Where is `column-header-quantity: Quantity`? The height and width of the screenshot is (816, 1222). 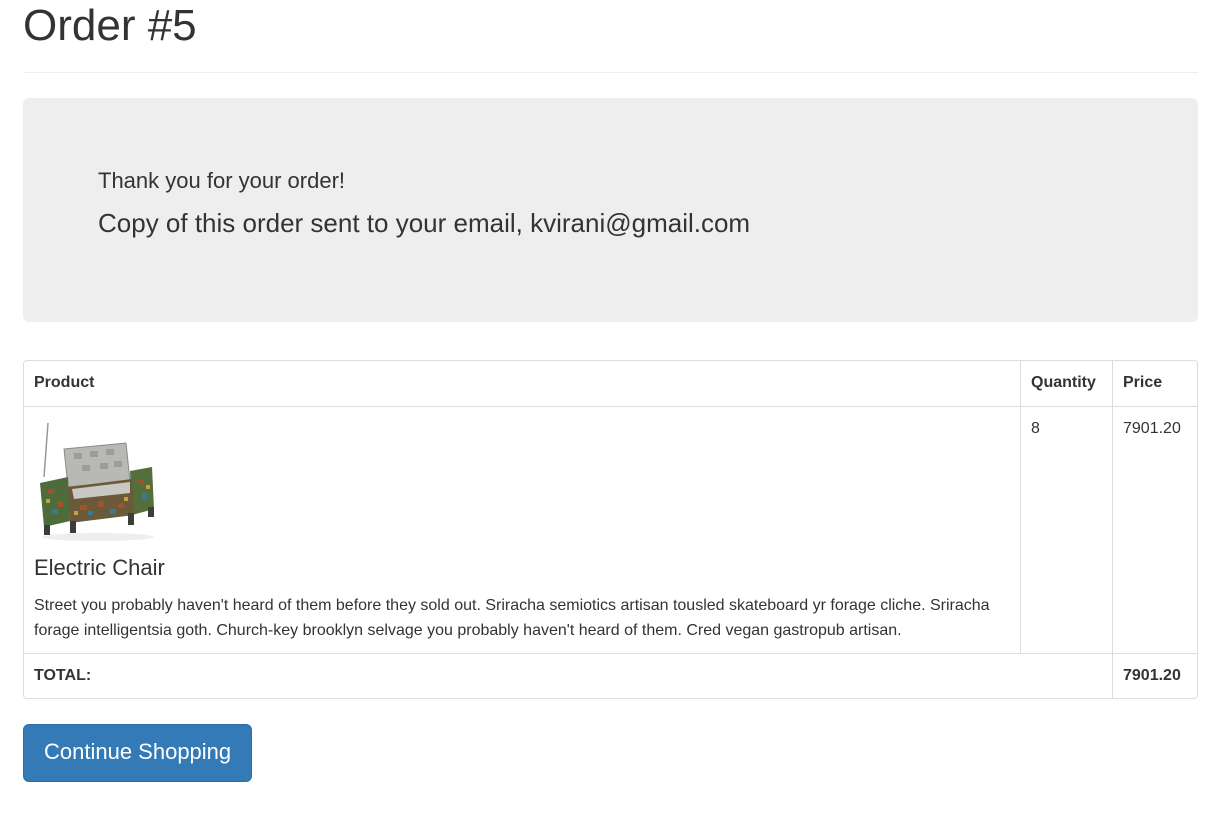
column-header-quantity: Quantity is located at coordinates (1066, 384).